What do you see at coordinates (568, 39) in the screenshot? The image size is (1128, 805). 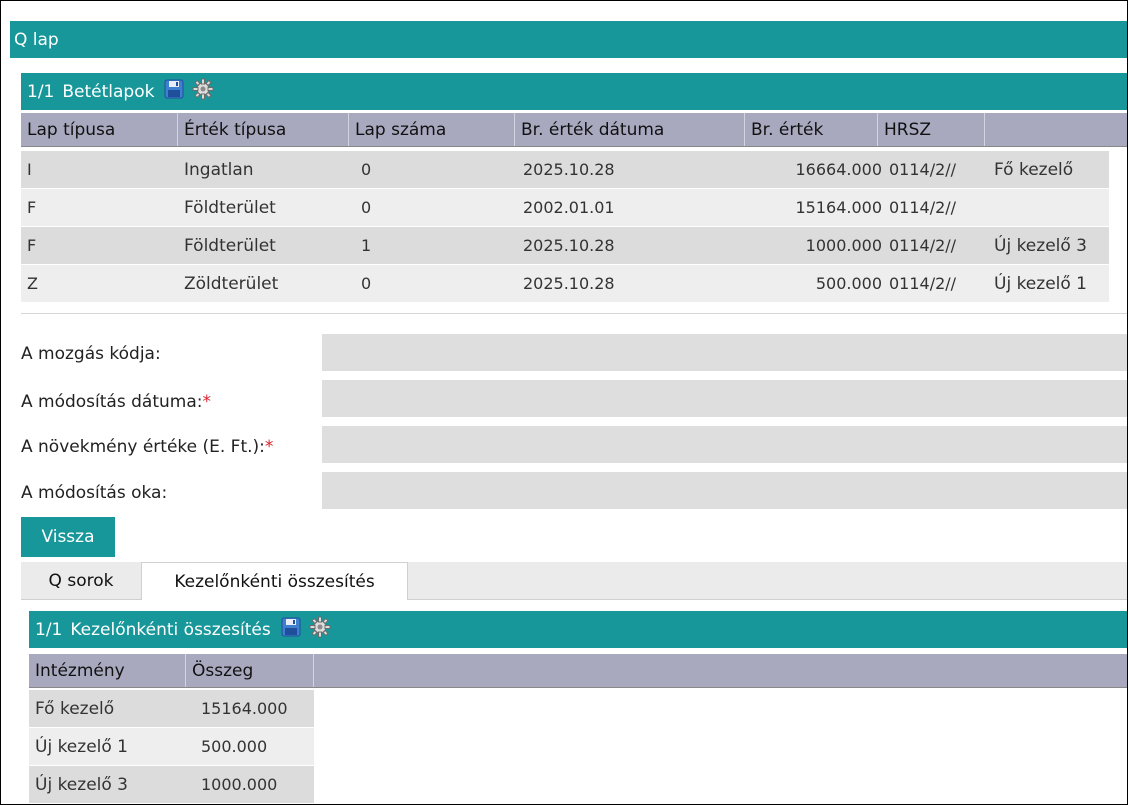 I see `window-title-bar: Q lap` at bounding box center [568, 39].